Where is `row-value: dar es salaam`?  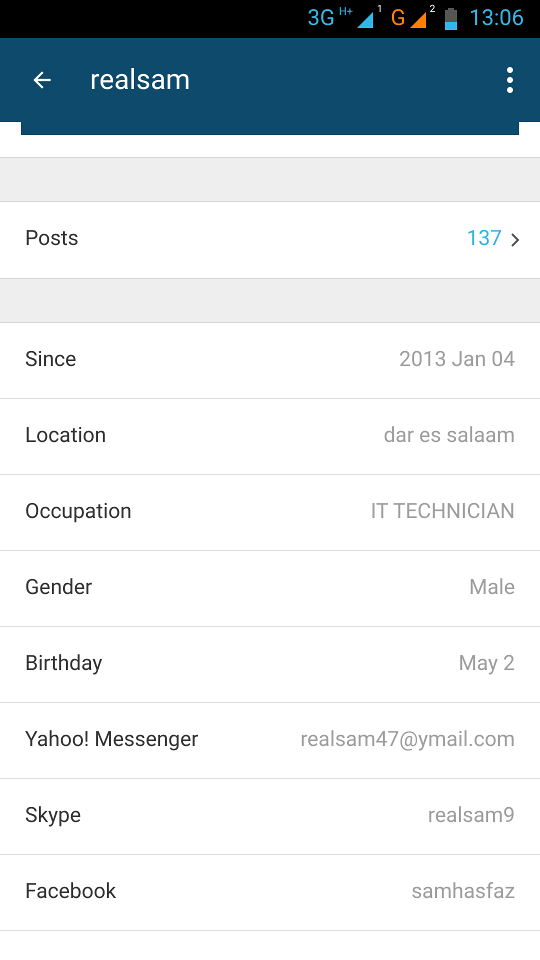 row-value: dar es salaam is located at coordinates (449, 436).